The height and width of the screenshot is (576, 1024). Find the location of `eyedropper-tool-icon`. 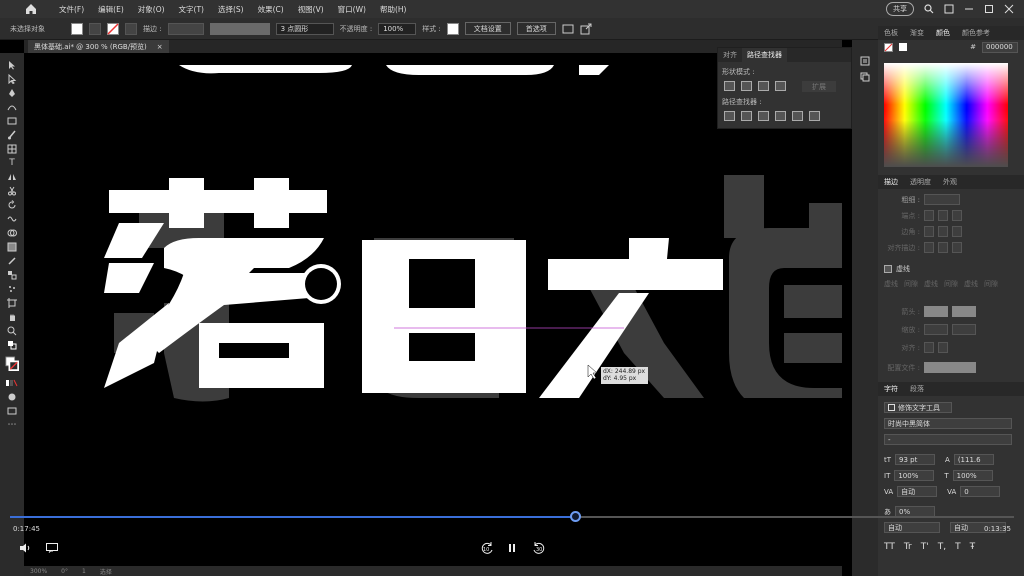

eyedropper-tool-icon is located at coordinates (12, 261).